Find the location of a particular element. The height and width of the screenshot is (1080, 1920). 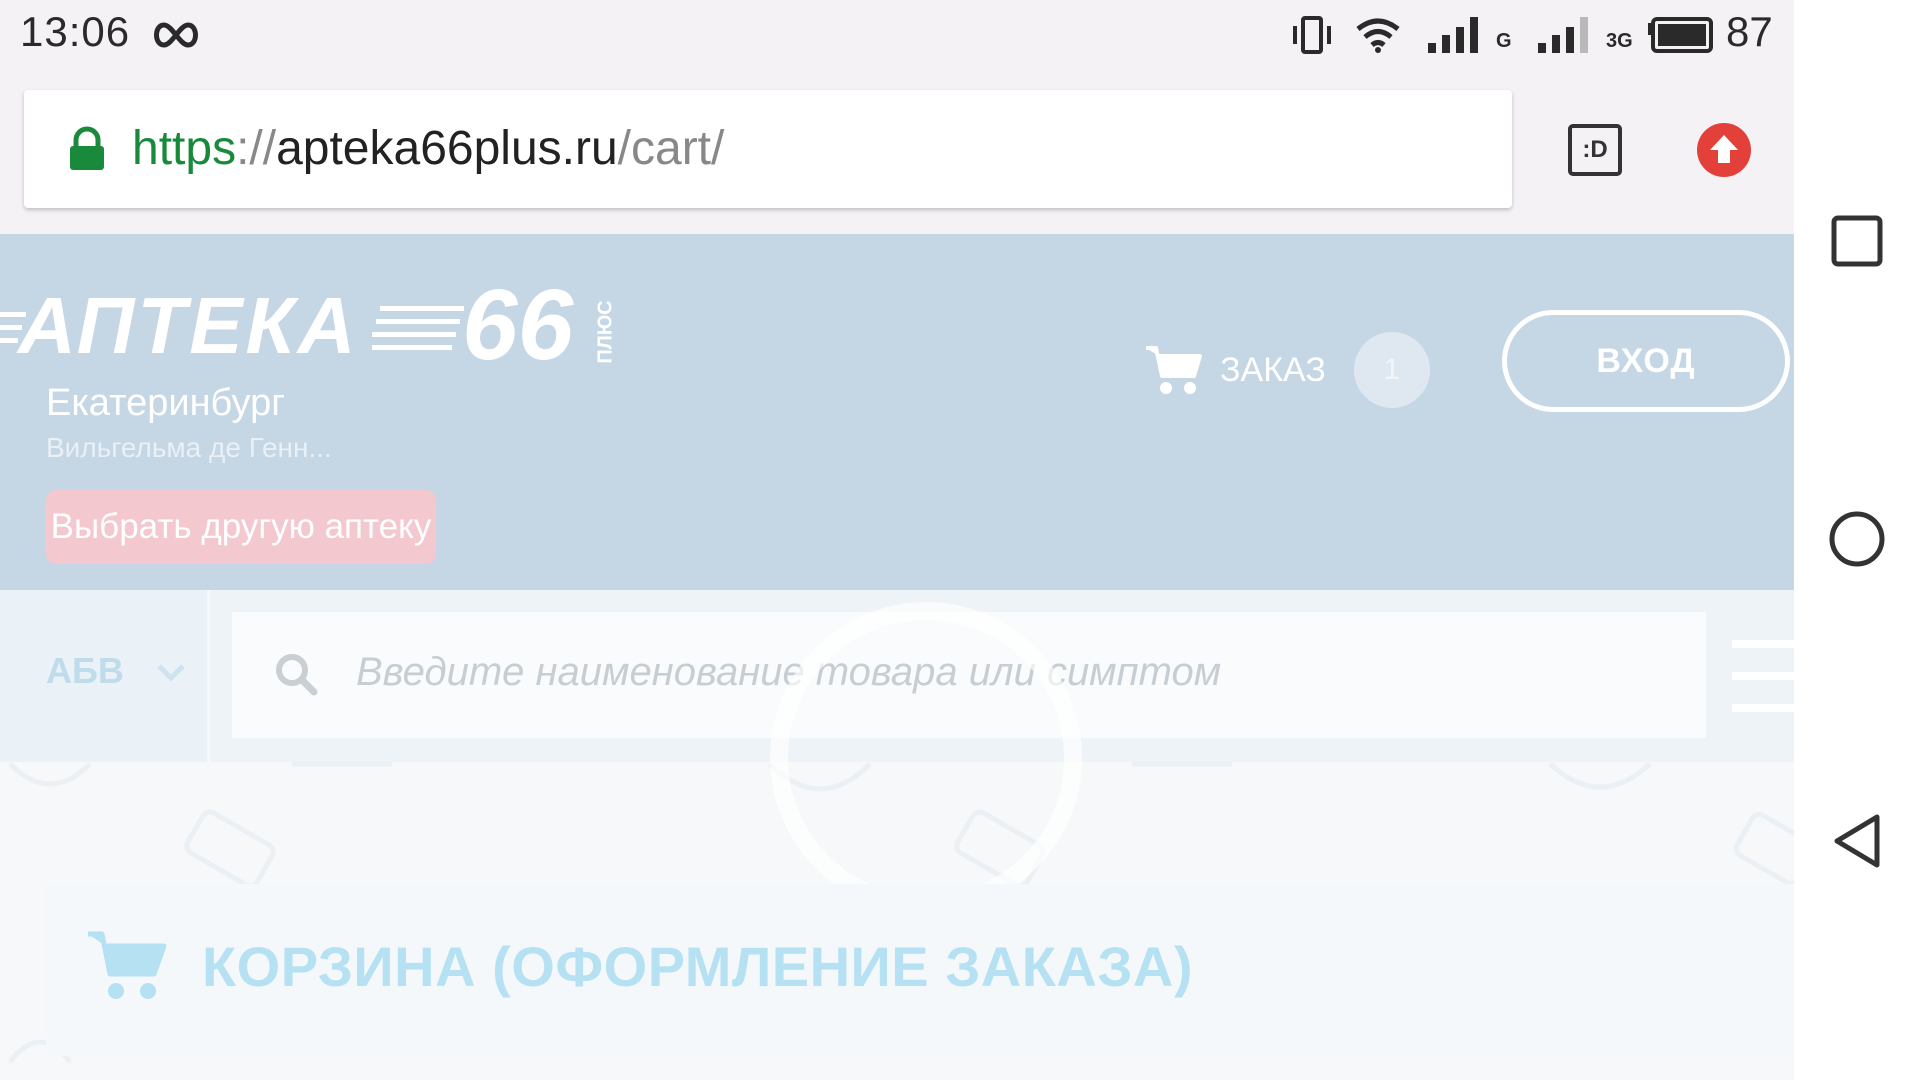

order-label: ЗАКАЗ is located at coordinates (1273, 369).